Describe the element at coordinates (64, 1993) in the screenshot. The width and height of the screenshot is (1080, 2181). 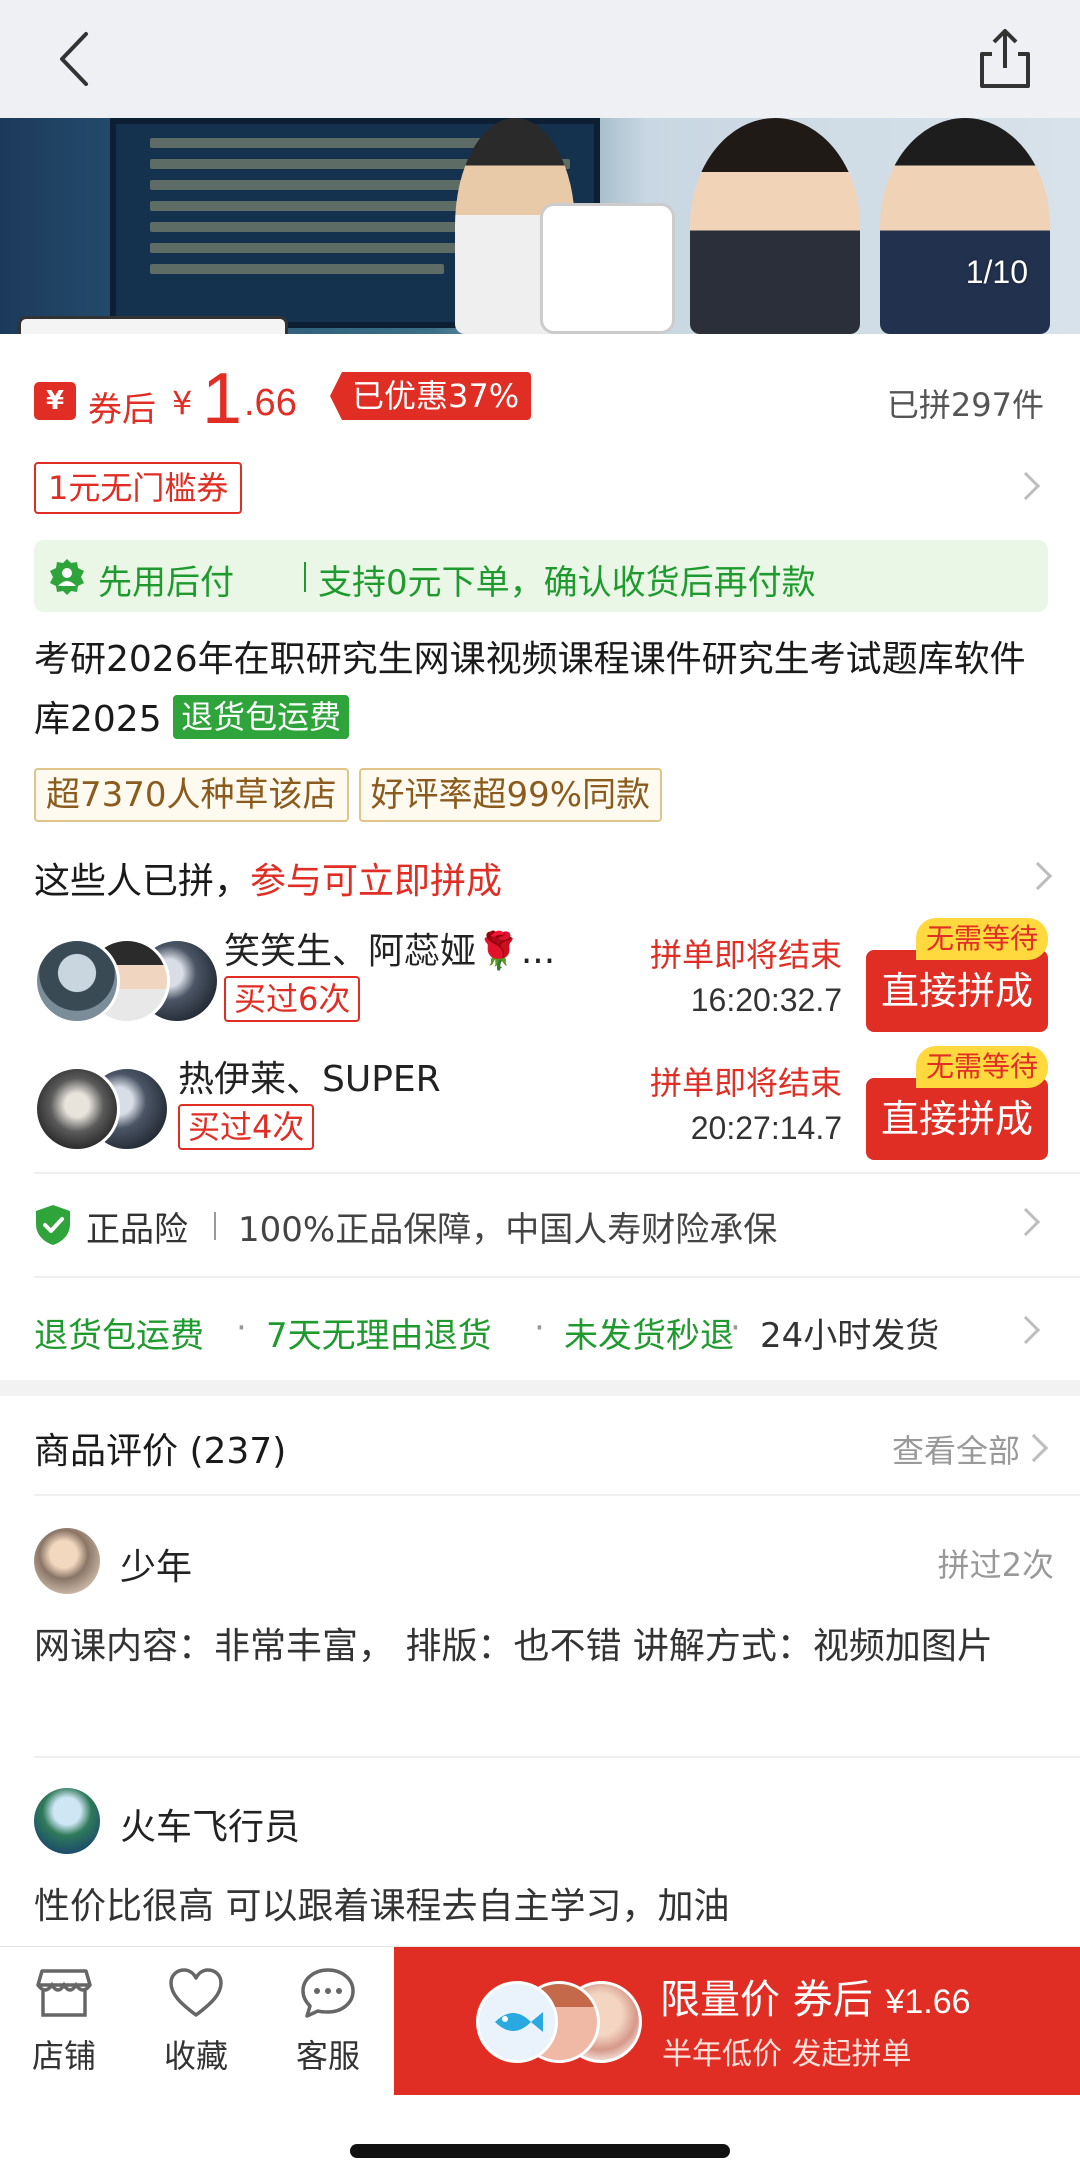
I see `store-icon` at that location.